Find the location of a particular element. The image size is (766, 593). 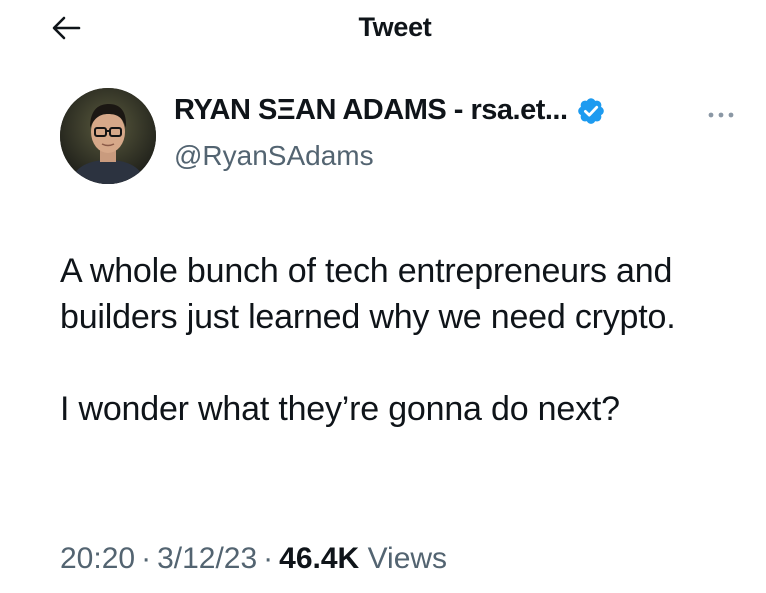

tweet-time: 20:20 is located at coordinates (97, 558).